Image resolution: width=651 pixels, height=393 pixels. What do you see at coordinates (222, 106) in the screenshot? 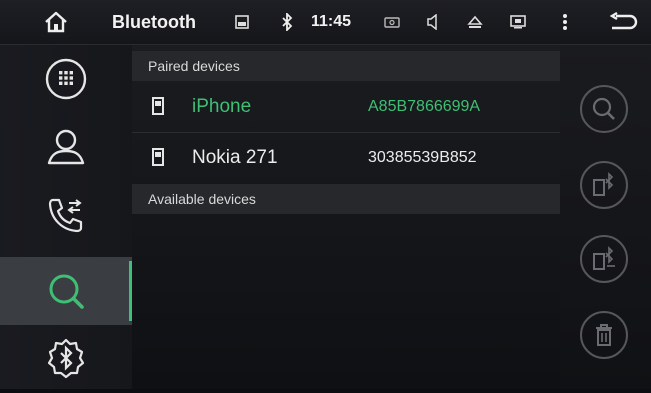
I see `device-name: iPhone` at bounding box center [222, 106].